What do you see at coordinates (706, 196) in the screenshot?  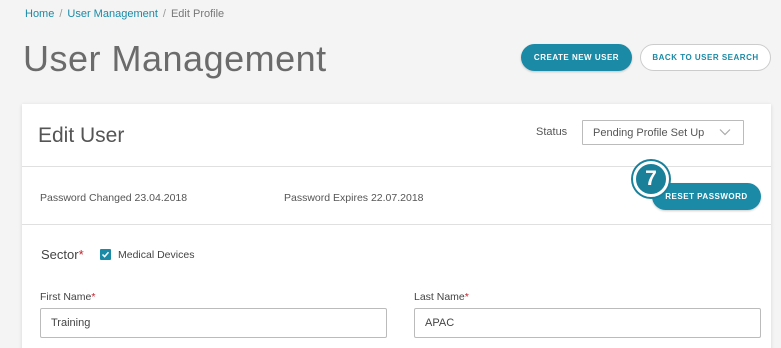 I see `reset-password-button: RESET PASSWORD` at bounding box center [706, 196].